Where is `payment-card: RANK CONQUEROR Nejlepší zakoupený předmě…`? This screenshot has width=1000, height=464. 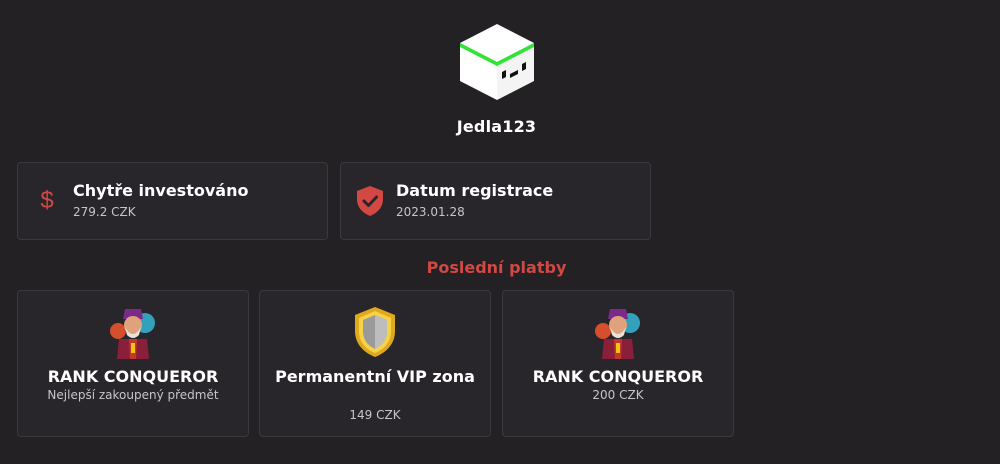 payment-card: RANK CONQUEROR Nejlepší zakoupený předmě… is located at coordinates (133, 363).